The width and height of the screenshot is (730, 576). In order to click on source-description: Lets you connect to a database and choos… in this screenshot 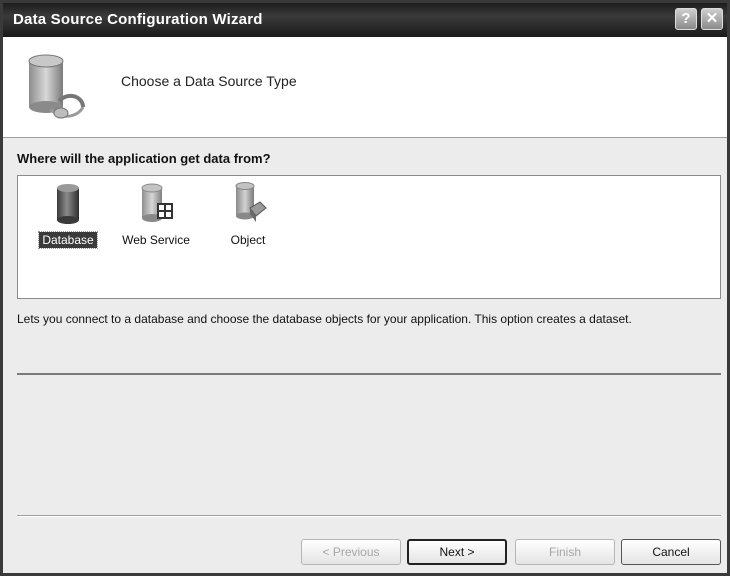, I will do `click(324, 319)`.